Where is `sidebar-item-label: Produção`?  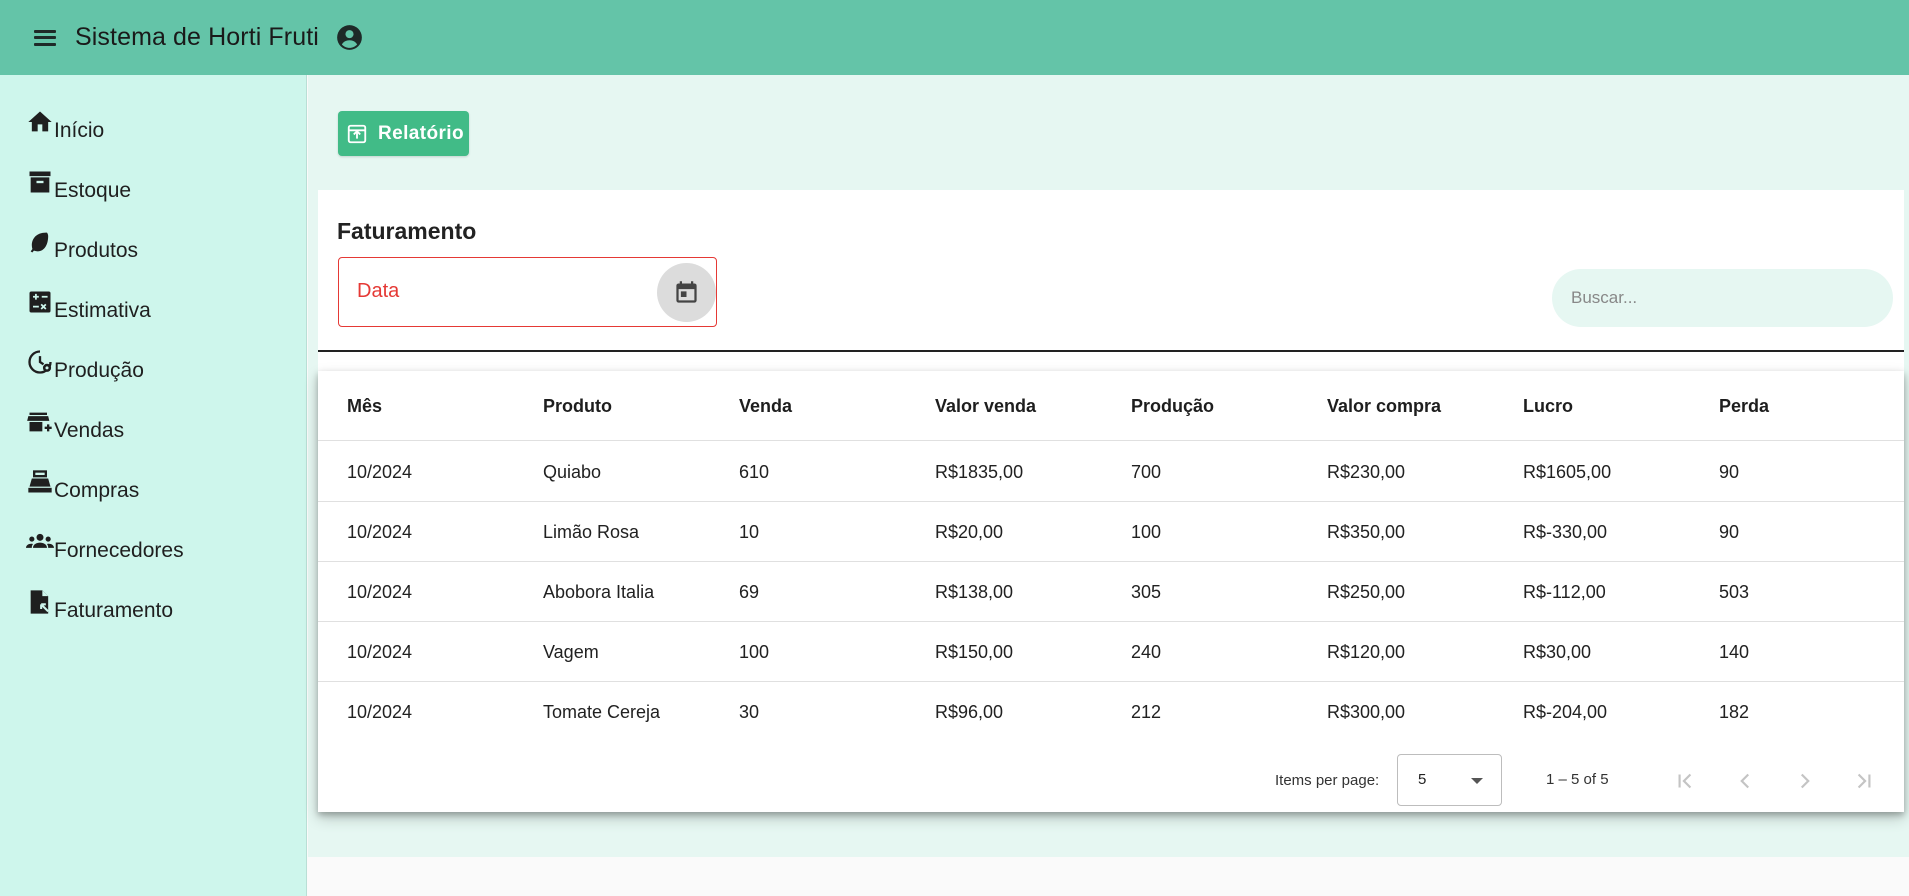
sidebar-item-label: Produção is located at coordinates (99, 370).